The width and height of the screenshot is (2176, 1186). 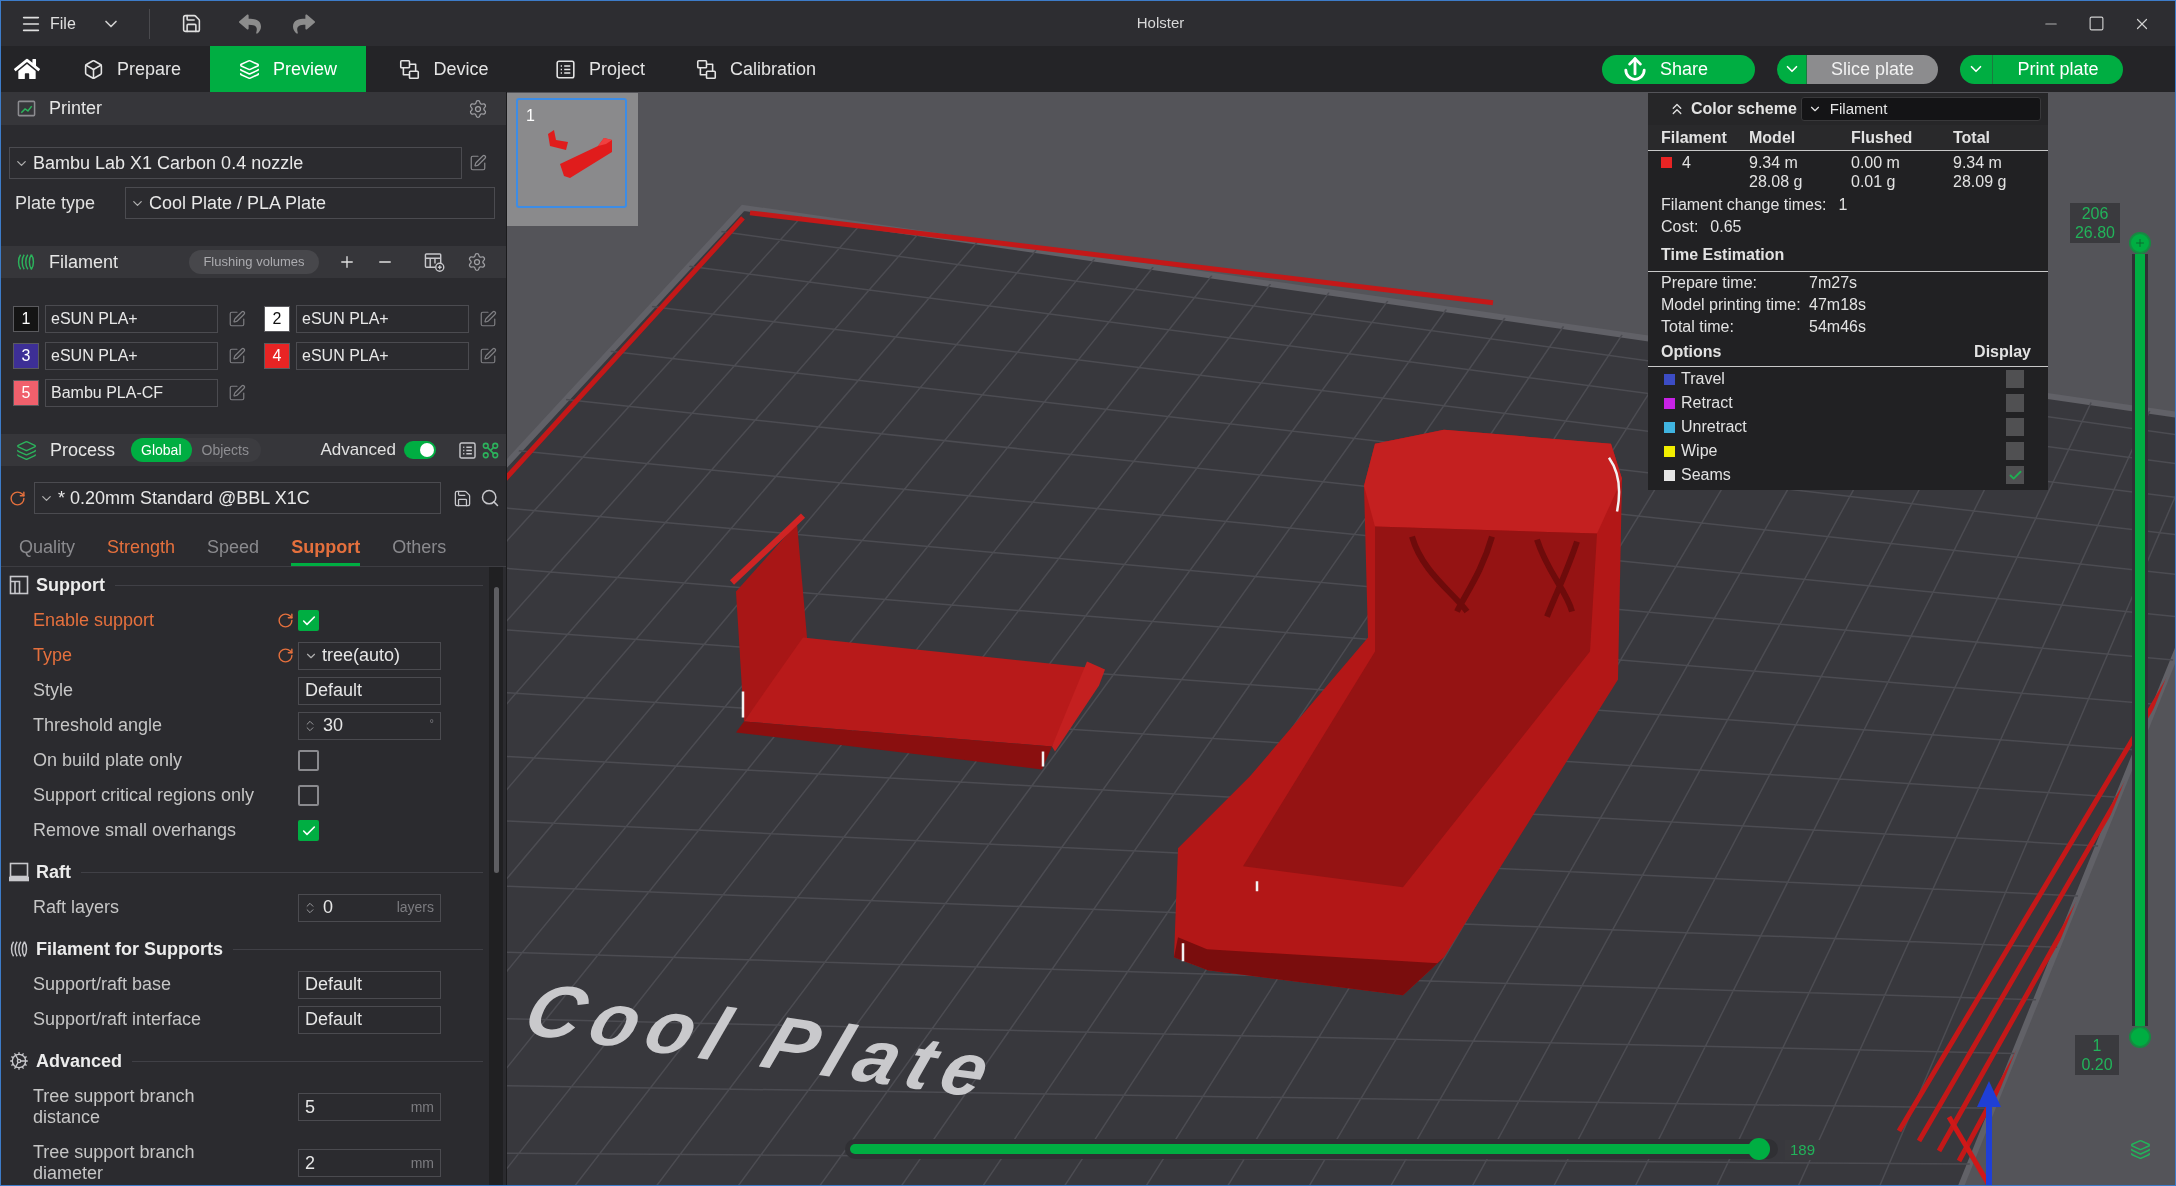 What do you see at coordinates (2097, 1045) in the screenshot?
I see `layer-number: 1` at bounding box center [2097, 1045].